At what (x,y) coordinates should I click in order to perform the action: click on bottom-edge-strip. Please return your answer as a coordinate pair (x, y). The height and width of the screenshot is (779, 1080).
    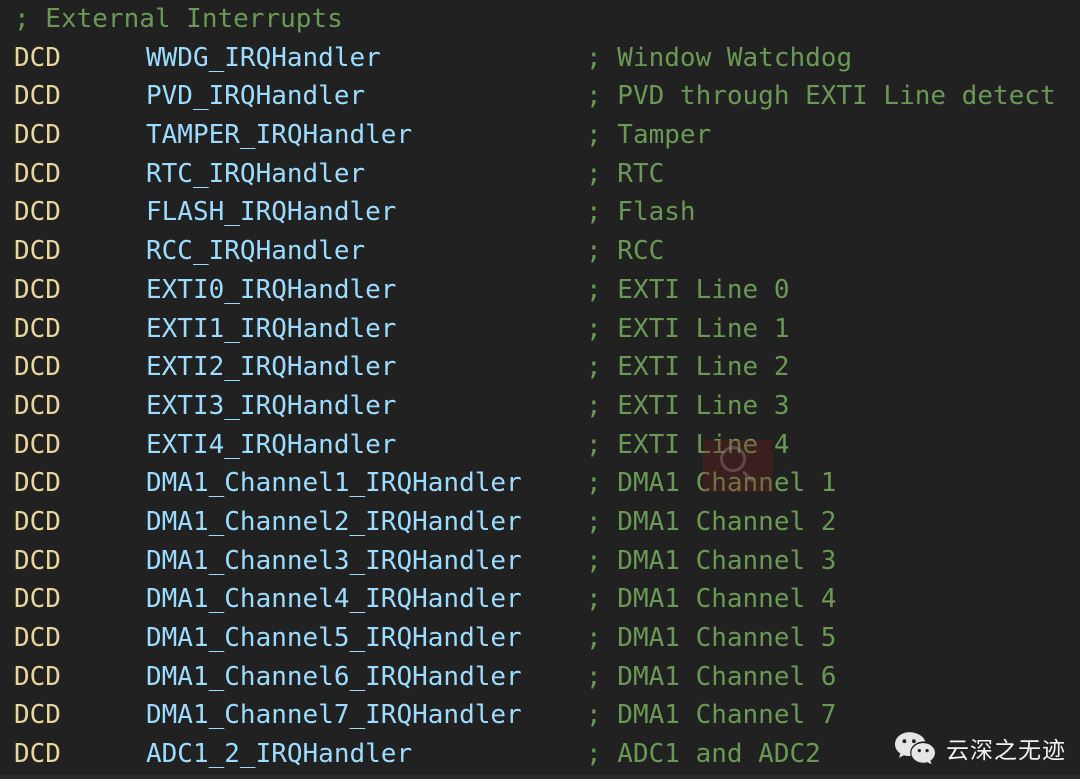
    Looking at the image, I should click on (540, 777).